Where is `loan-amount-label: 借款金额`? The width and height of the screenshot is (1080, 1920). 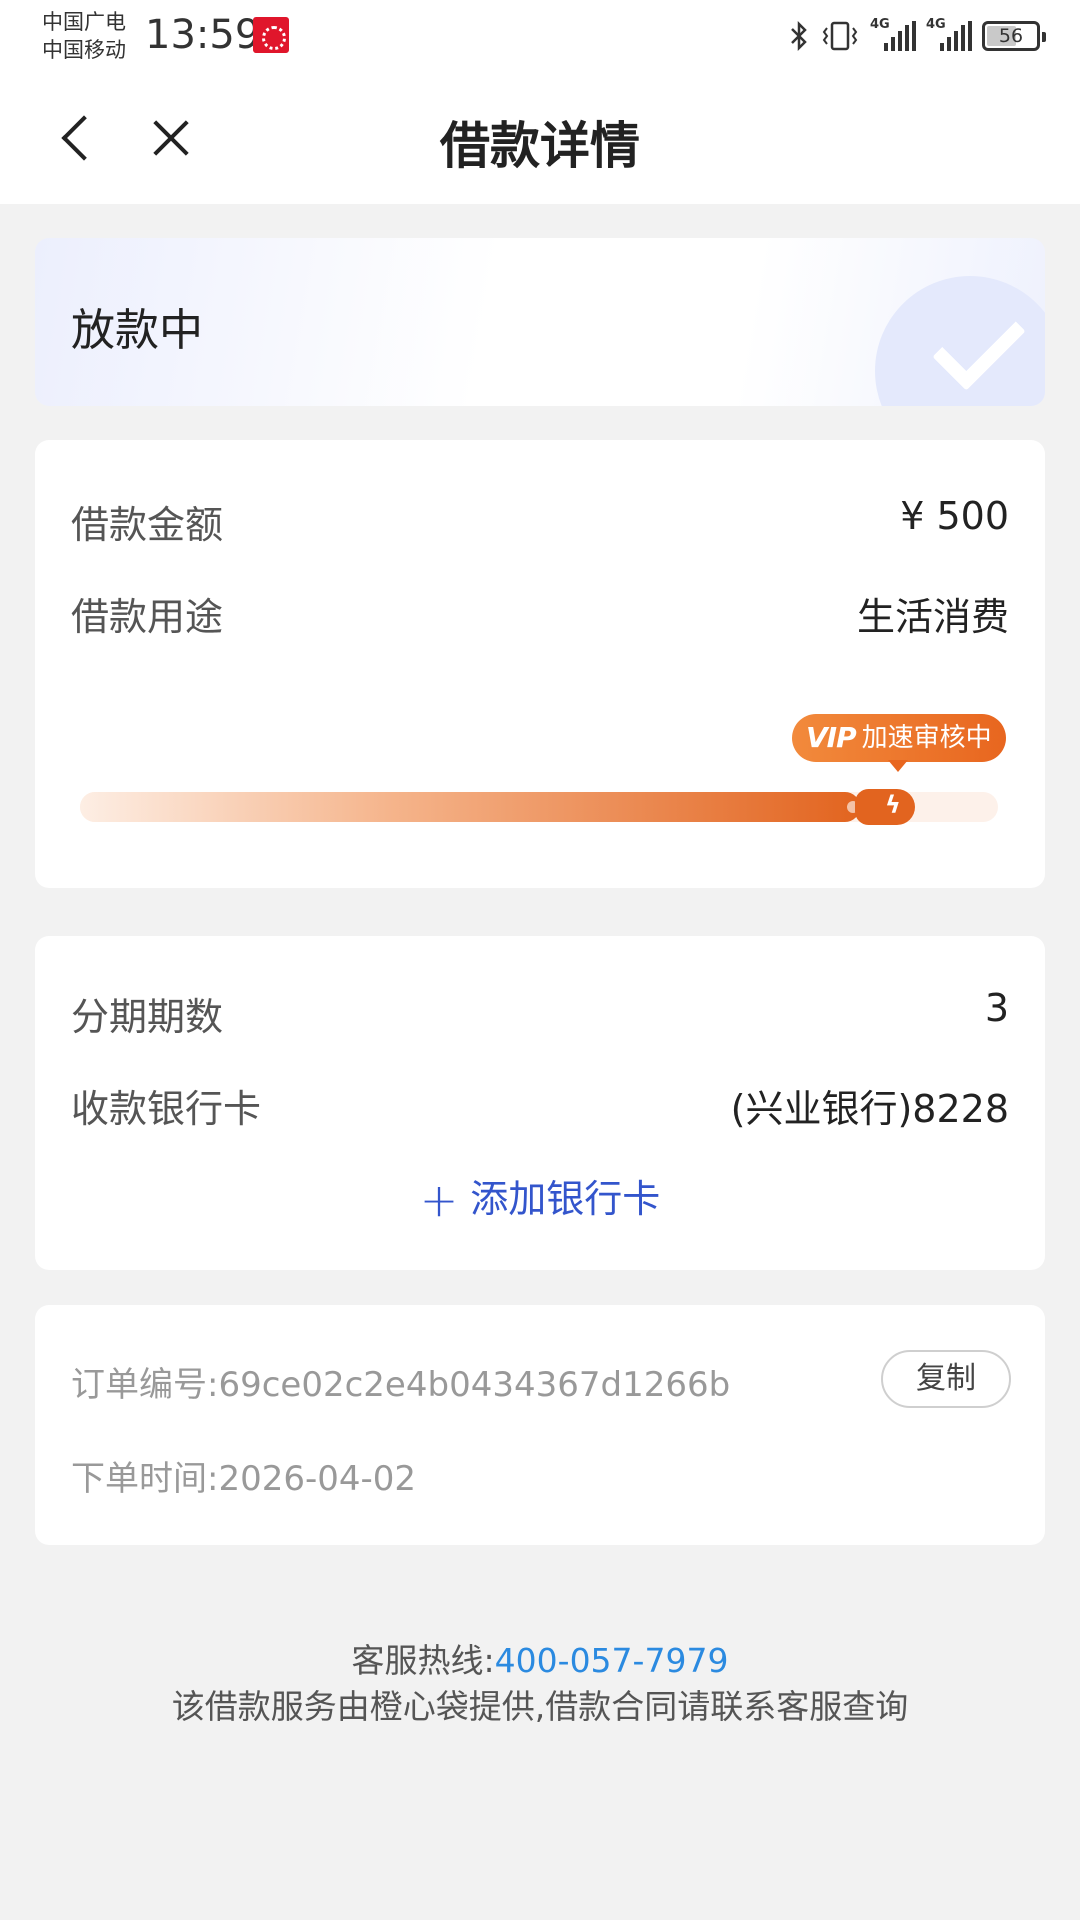
loan-amount-label: 借款金额 is located at coordinates (147, 525).